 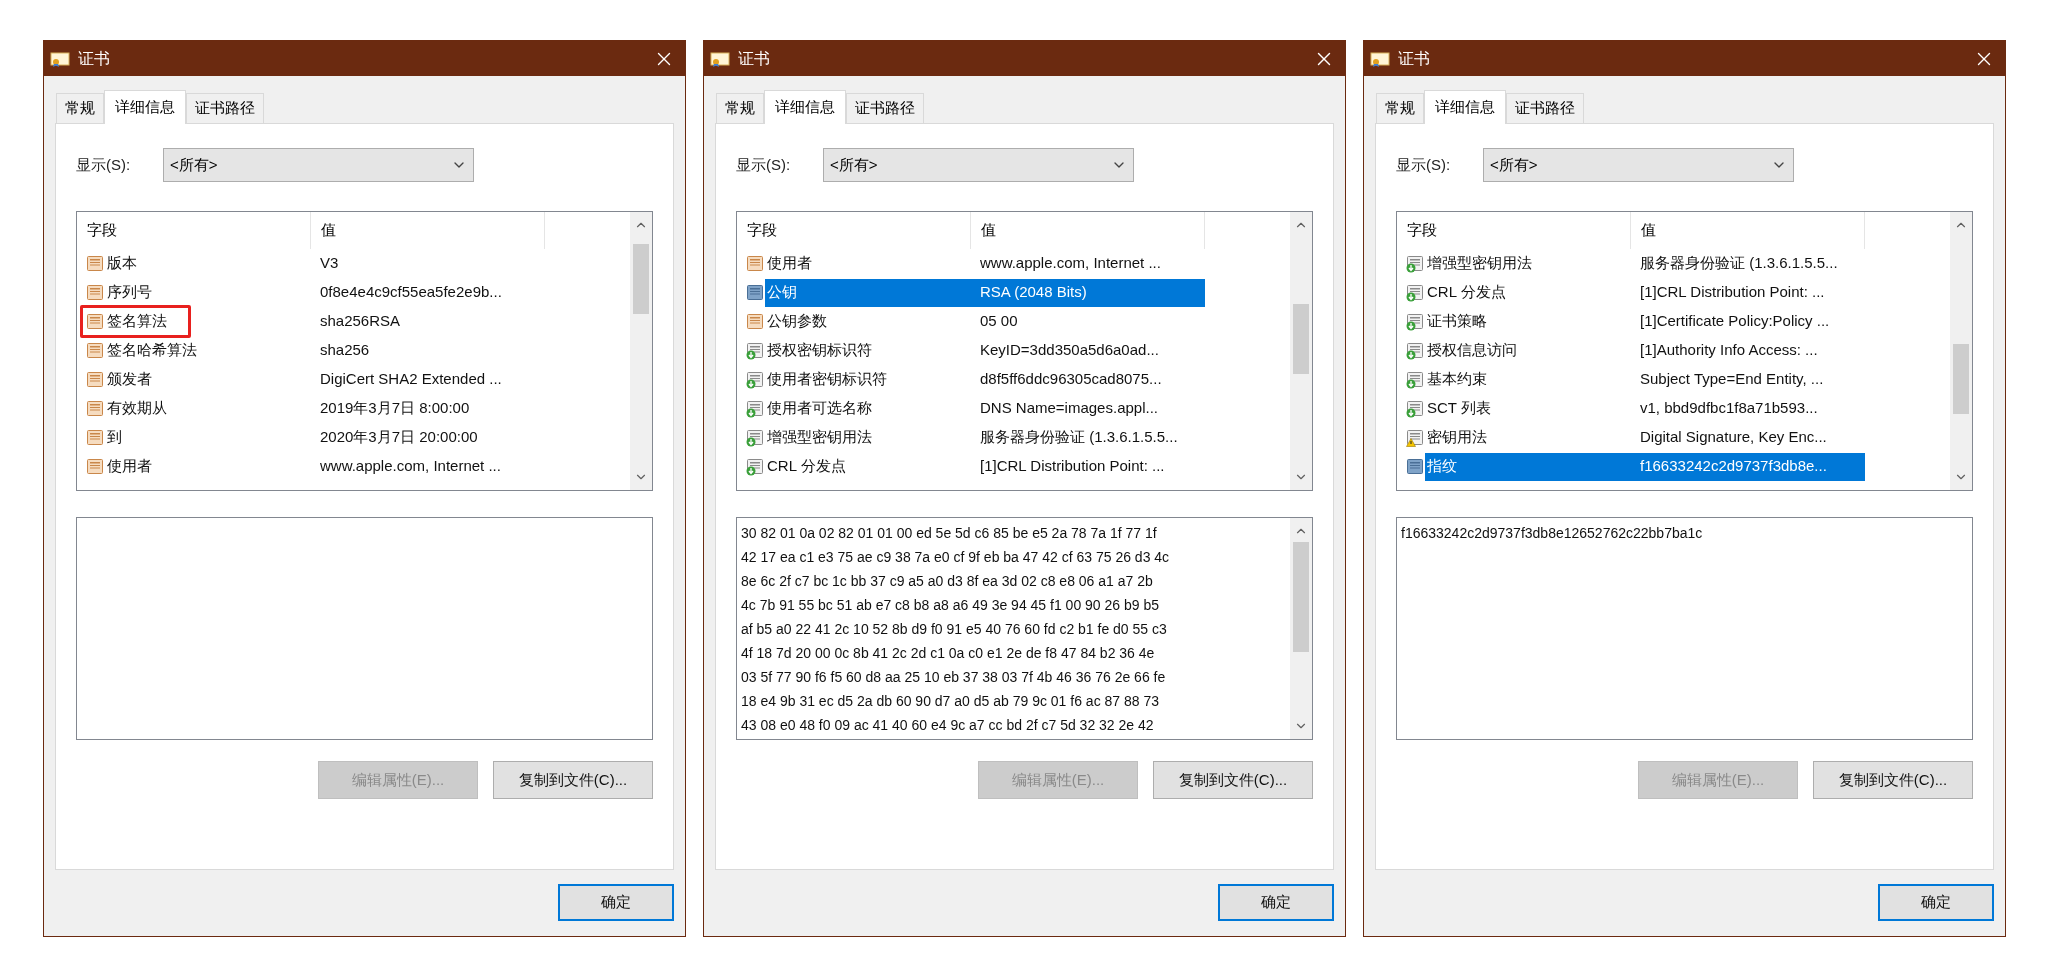 I want to click on field-name: 授权信息访问, so click(x=1471, y=350).